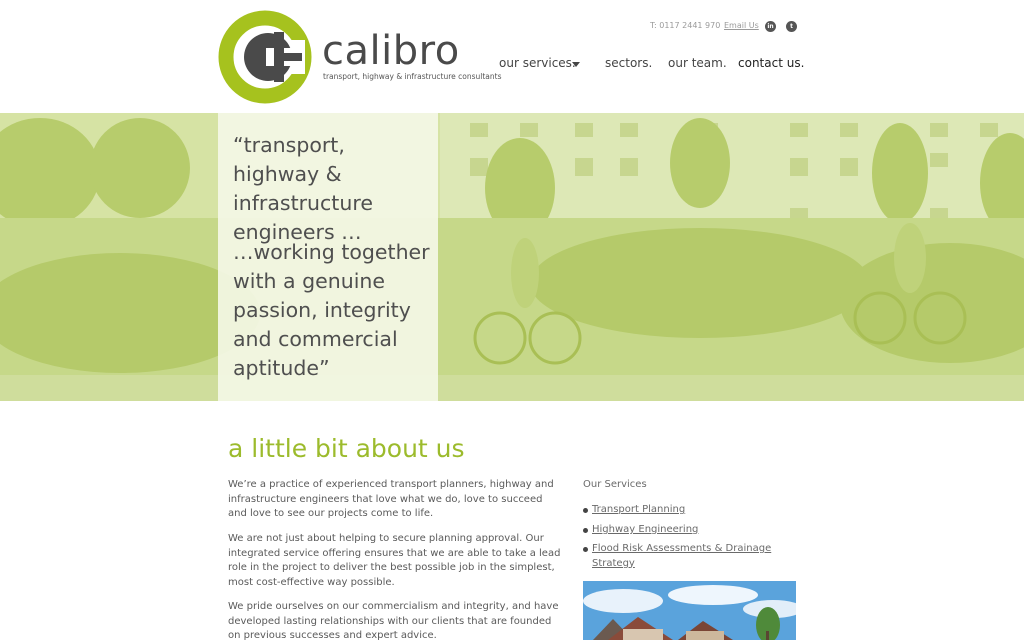 The image size is (1024, 644). Describe the element at coordinates (265, 57) in the screenshot. I see `calibro-logo-icon` at that location.